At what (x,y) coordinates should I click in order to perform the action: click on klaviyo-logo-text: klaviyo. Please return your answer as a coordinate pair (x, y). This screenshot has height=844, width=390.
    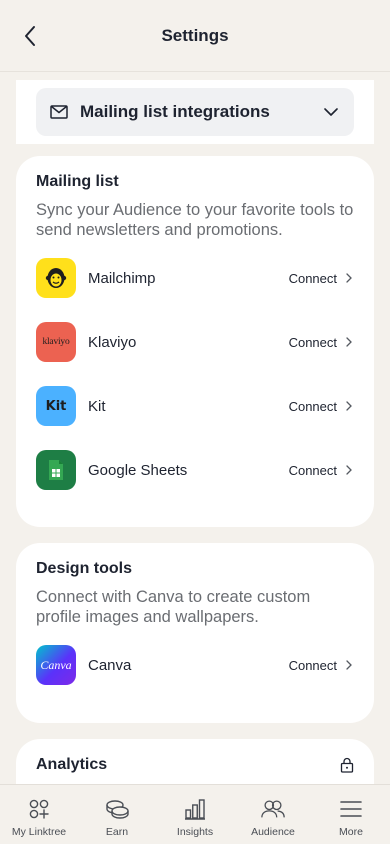
    Looking at the image, I should click on (56, 342).